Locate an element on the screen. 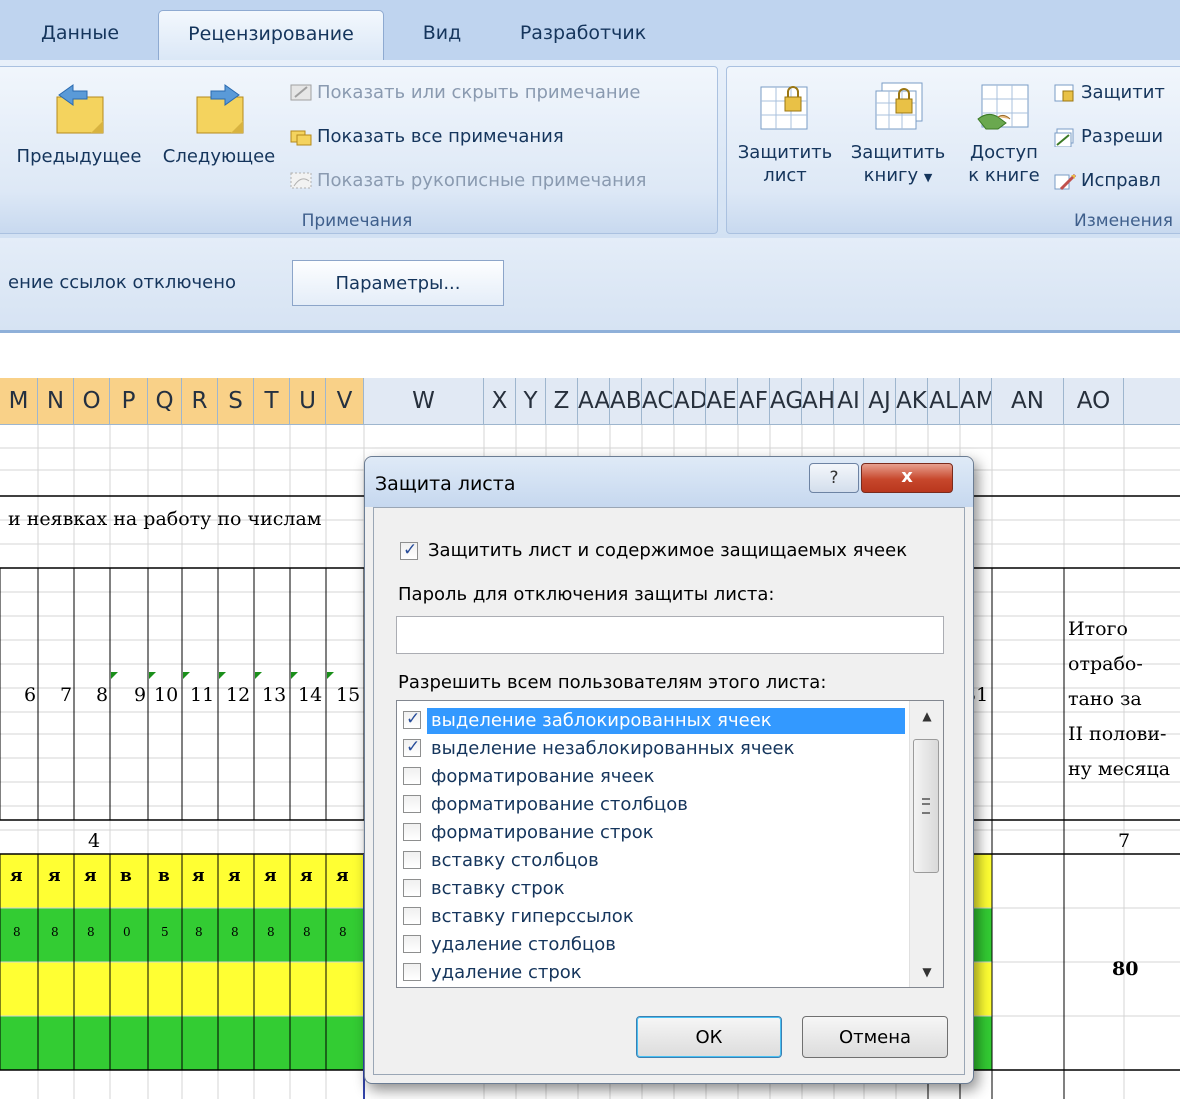  permission-item: вставку гиперссылок is located at coordinates (651, 917).